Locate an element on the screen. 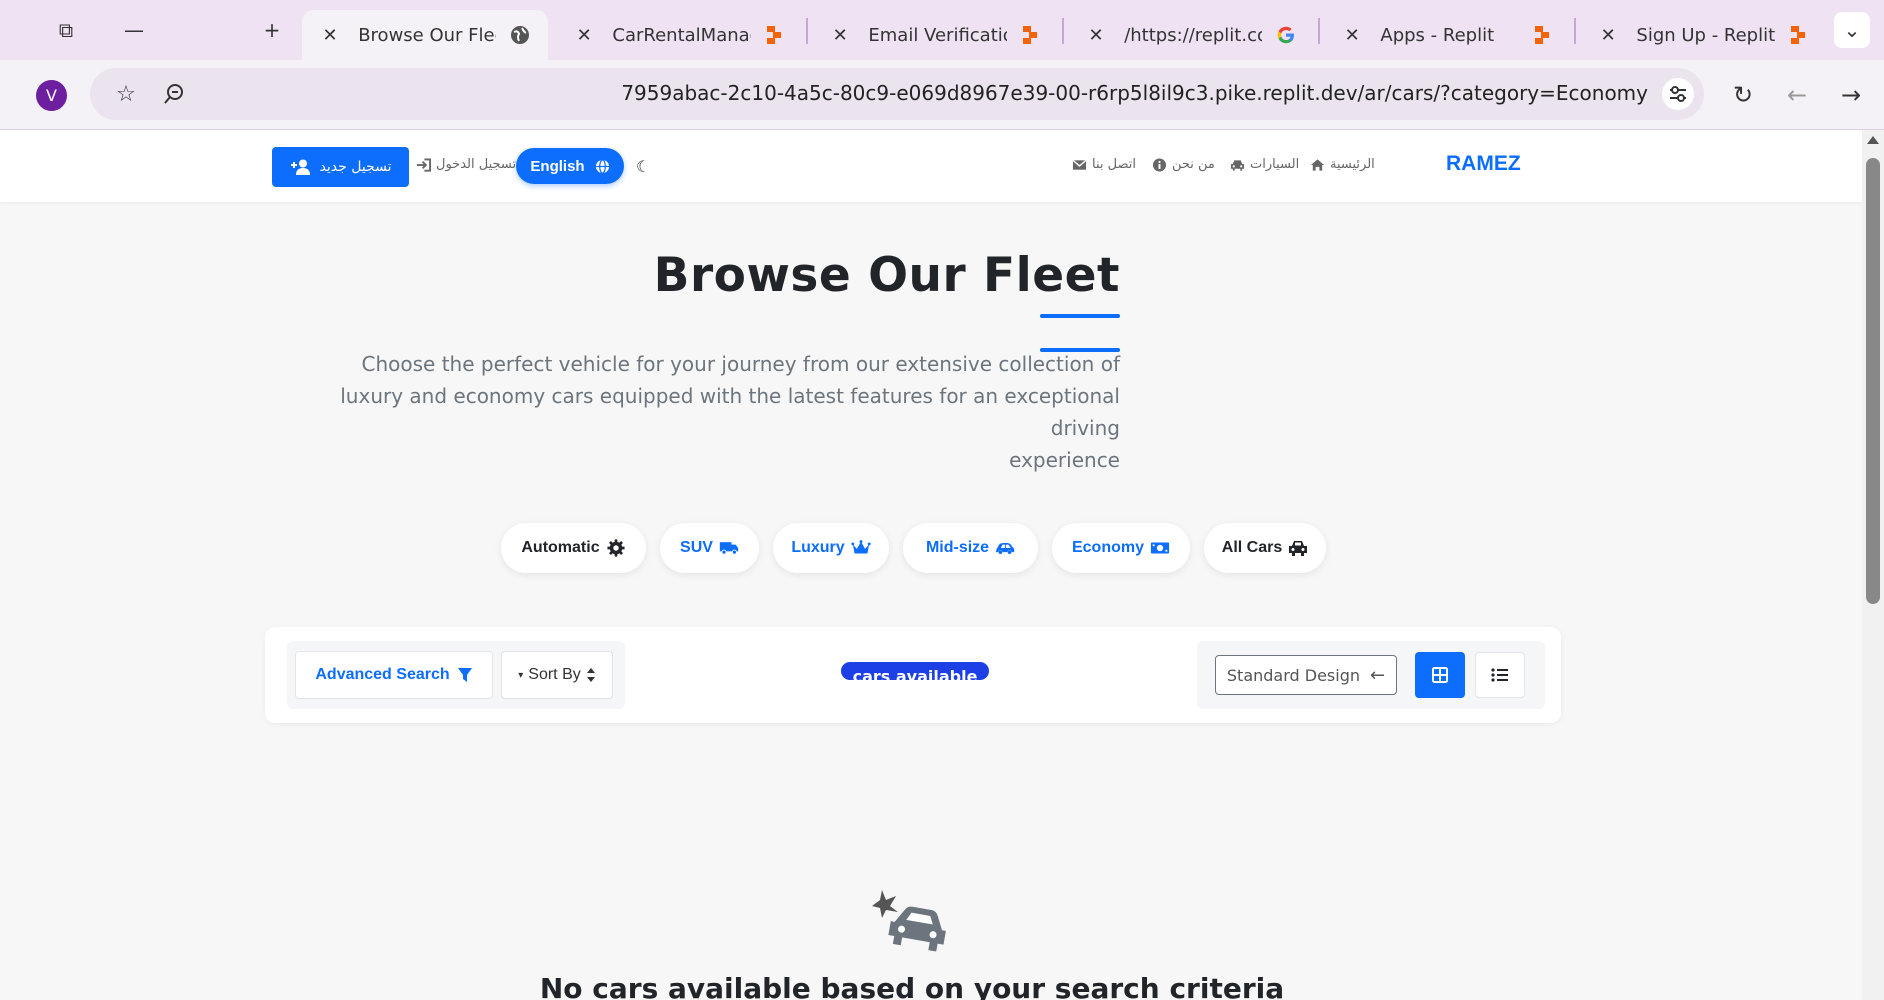  scrollbar-thumb is located at coordinates (1873, 381).